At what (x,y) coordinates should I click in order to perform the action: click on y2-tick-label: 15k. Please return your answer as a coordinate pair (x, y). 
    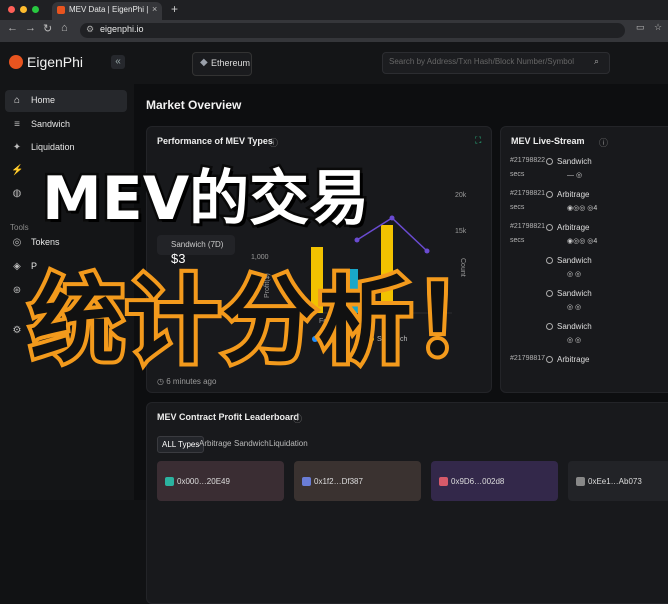
    Looking at the image, I should click on (461, 231).